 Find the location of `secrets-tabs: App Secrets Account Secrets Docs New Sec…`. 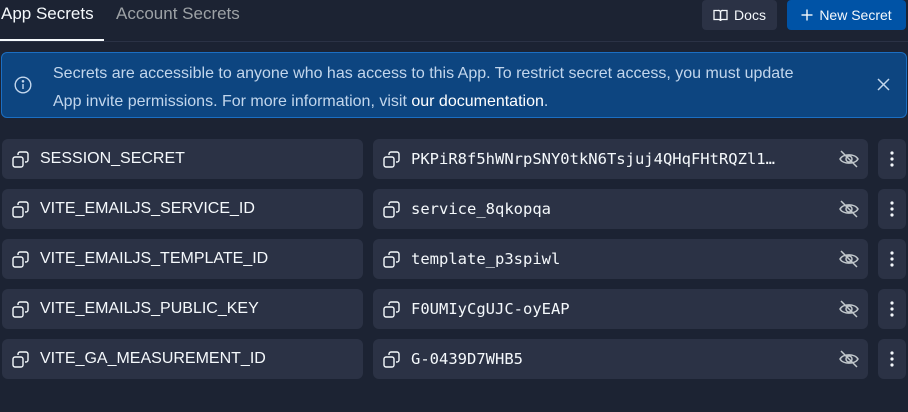

secrets-tabs: App Secrets Account Secrets Docs New Sec… is located at coordinates (454, 21).